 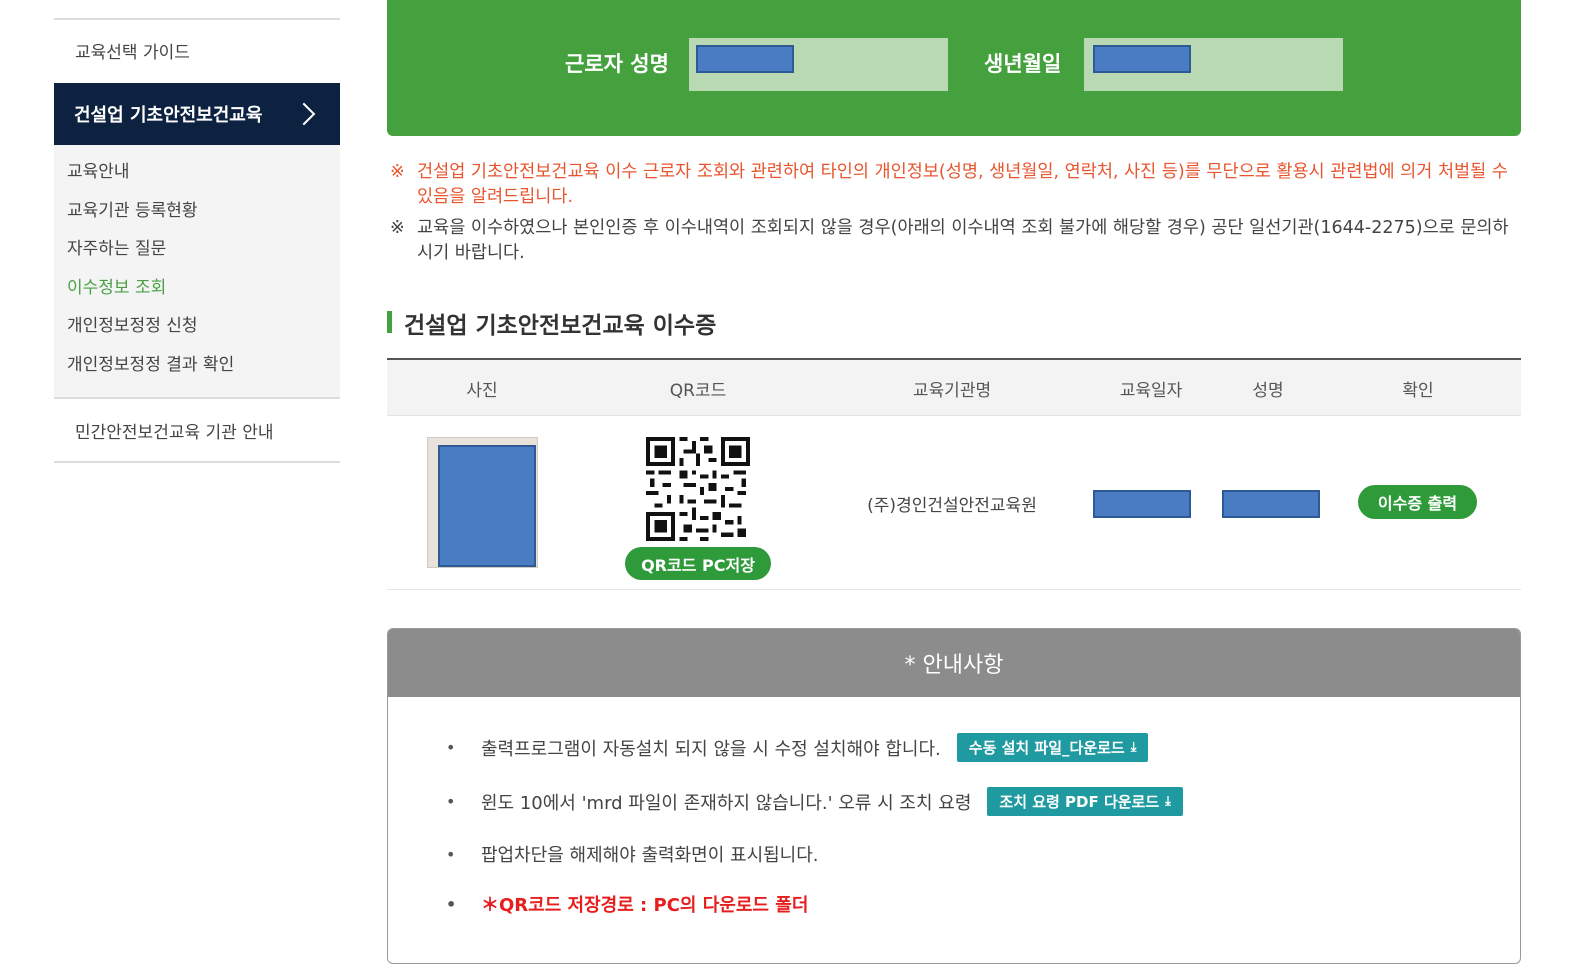 What do you see at coordinates (174, 430) in the screenshot?
I see `sidebar-link-private-institutions: 민간안전보건교육 기관 안내` at bounding box center [174, 430].